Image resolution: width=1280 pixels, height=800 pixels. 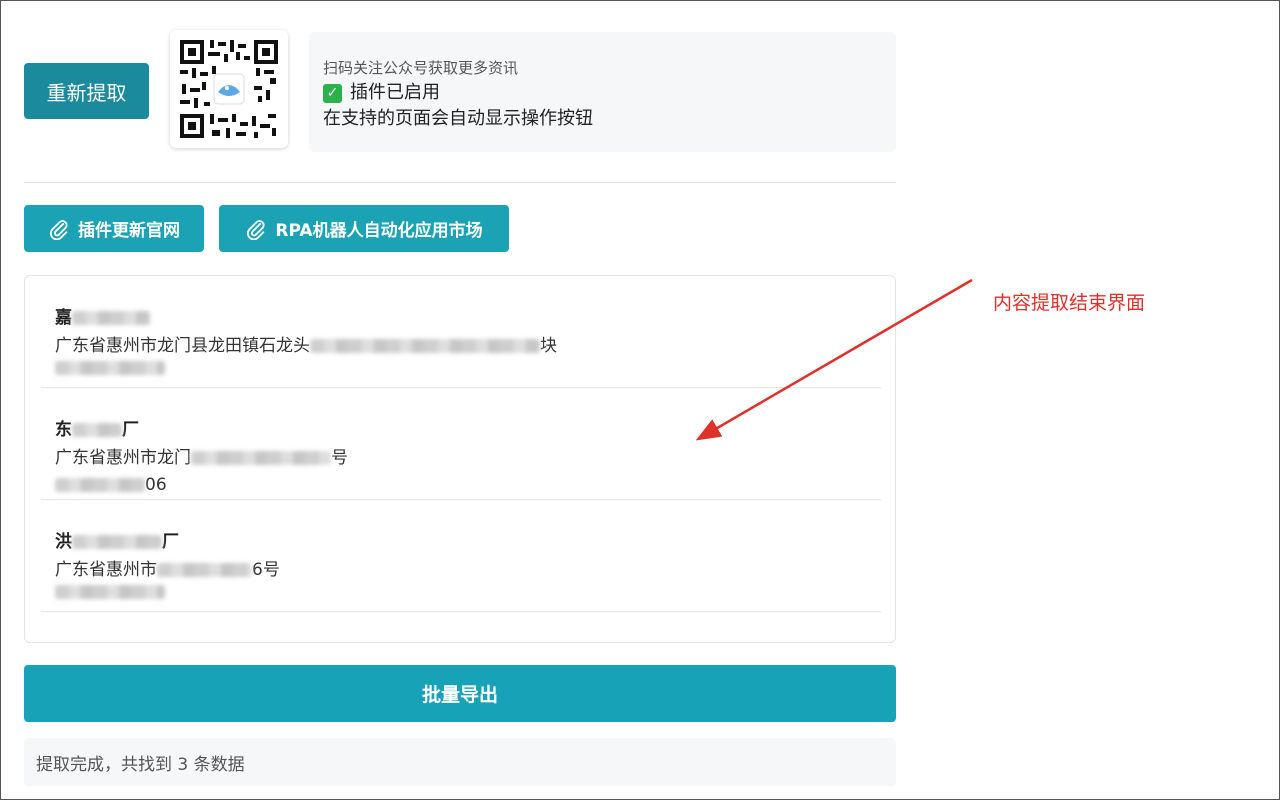 What do you see at coordinates (461, 332) in the screenshot?
I see `list-item: 嘉 广东省惠州市龙门县龙田镇石龙头 块` at bounding box center [461, 332].